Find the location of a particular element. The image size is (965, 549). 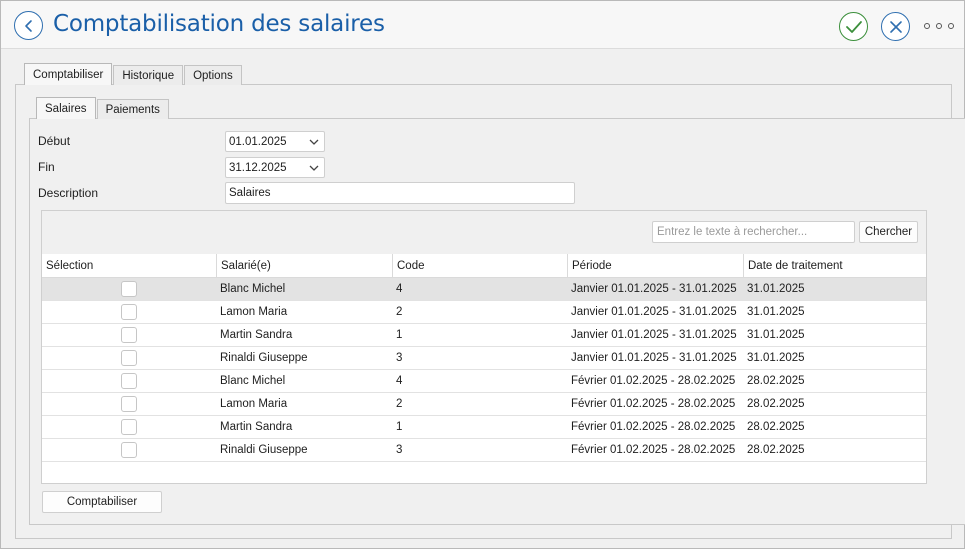

post-button: Comptabiliser is located at coordinates (102, 502).